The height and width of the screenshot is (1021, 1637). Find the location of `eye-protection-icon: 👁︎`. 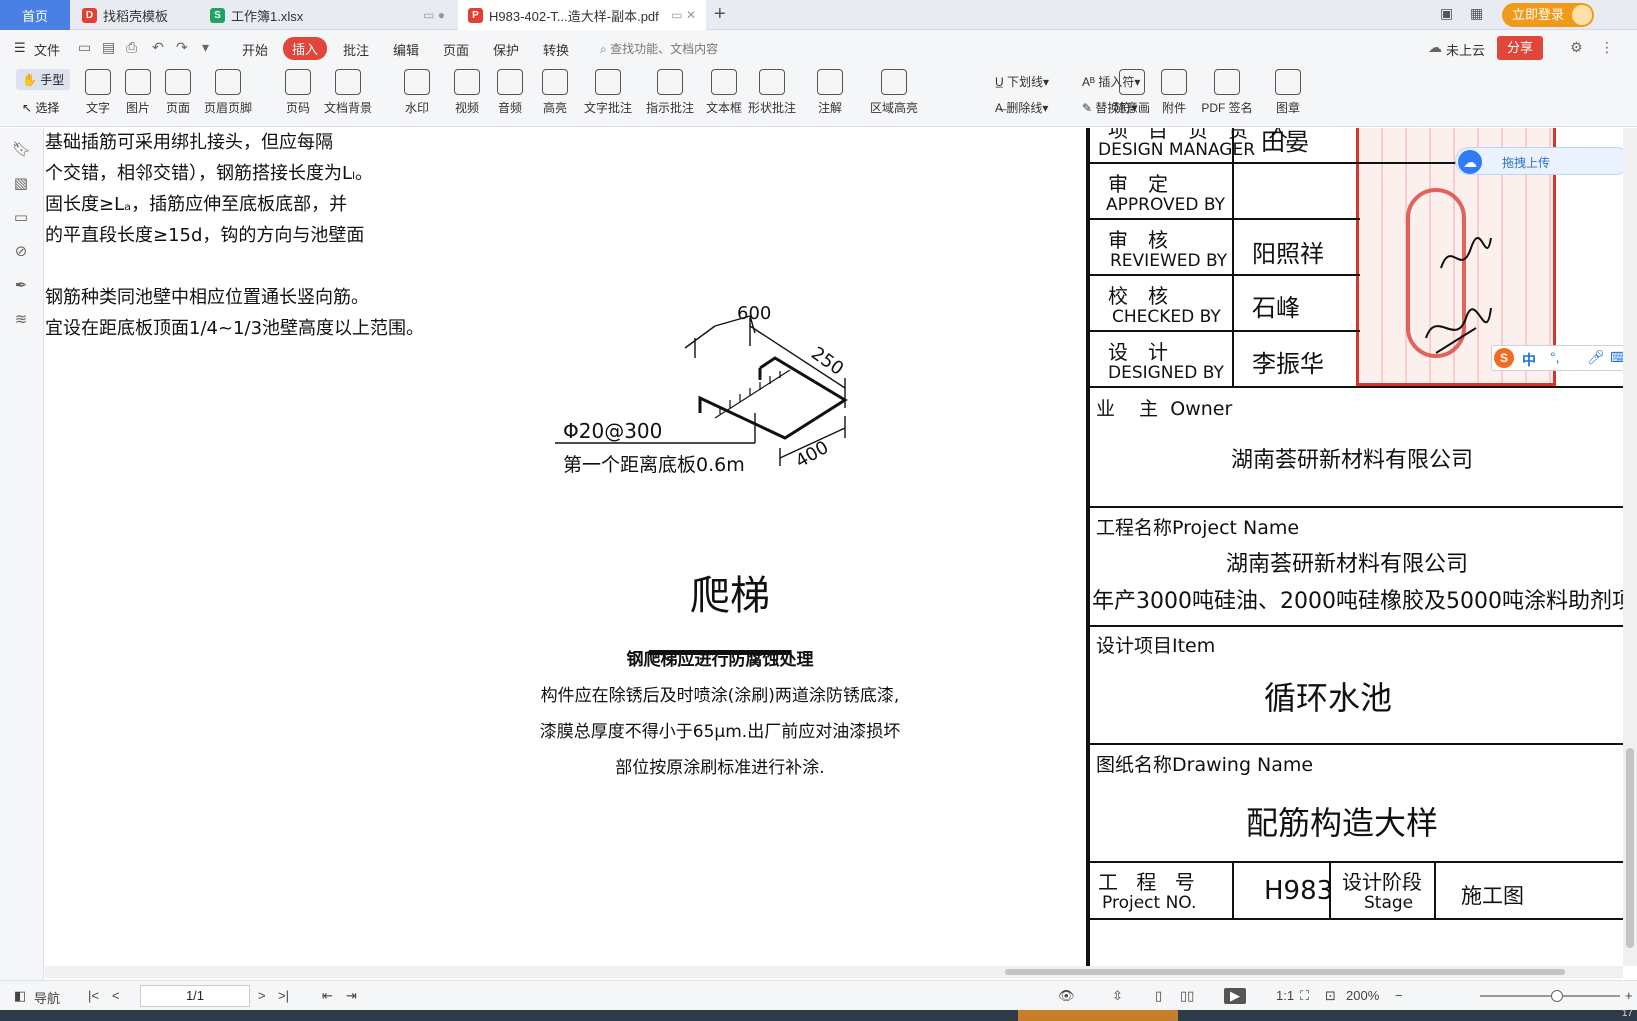

eye-protection-icon: 👁︎ is located at coordinates (1066, 996).